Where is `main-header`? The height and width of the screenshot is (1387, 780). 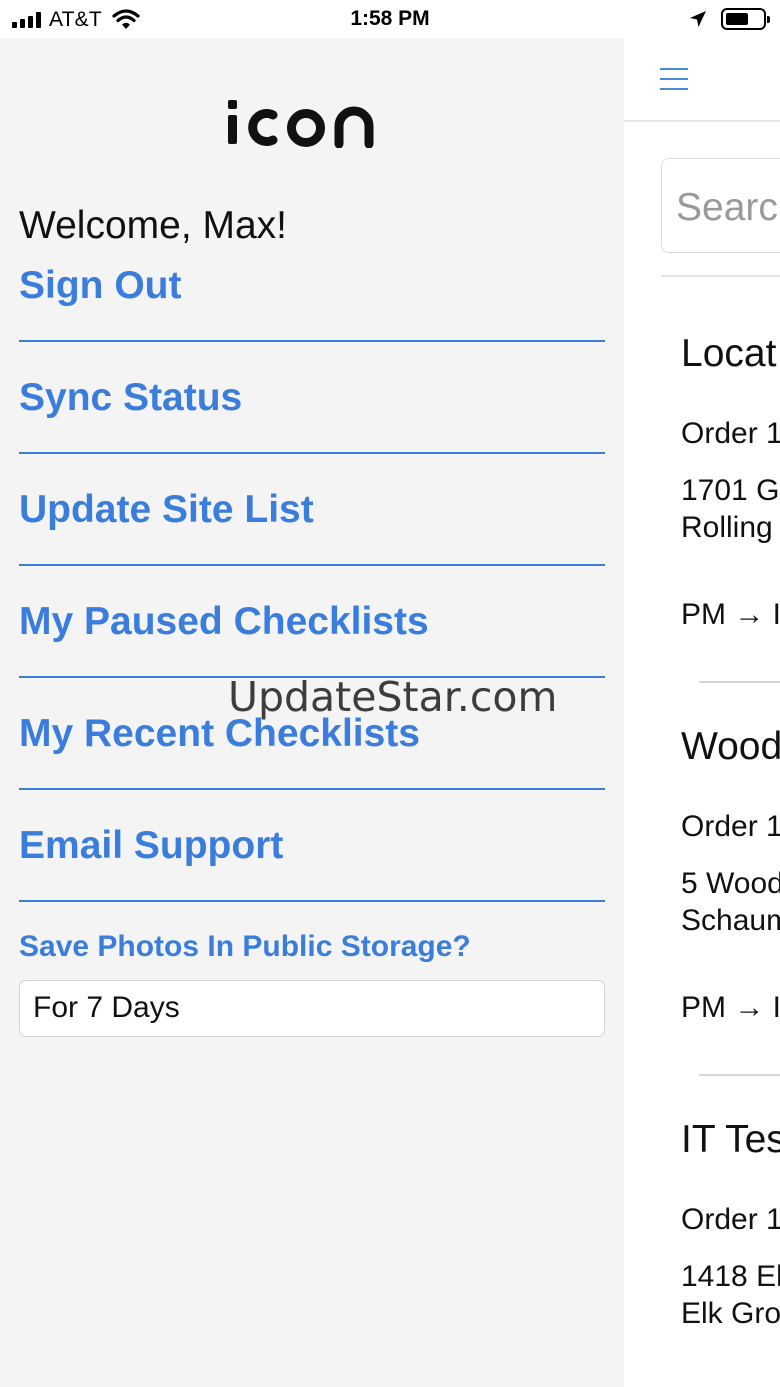
main-header is located at coordinates (702, 80).